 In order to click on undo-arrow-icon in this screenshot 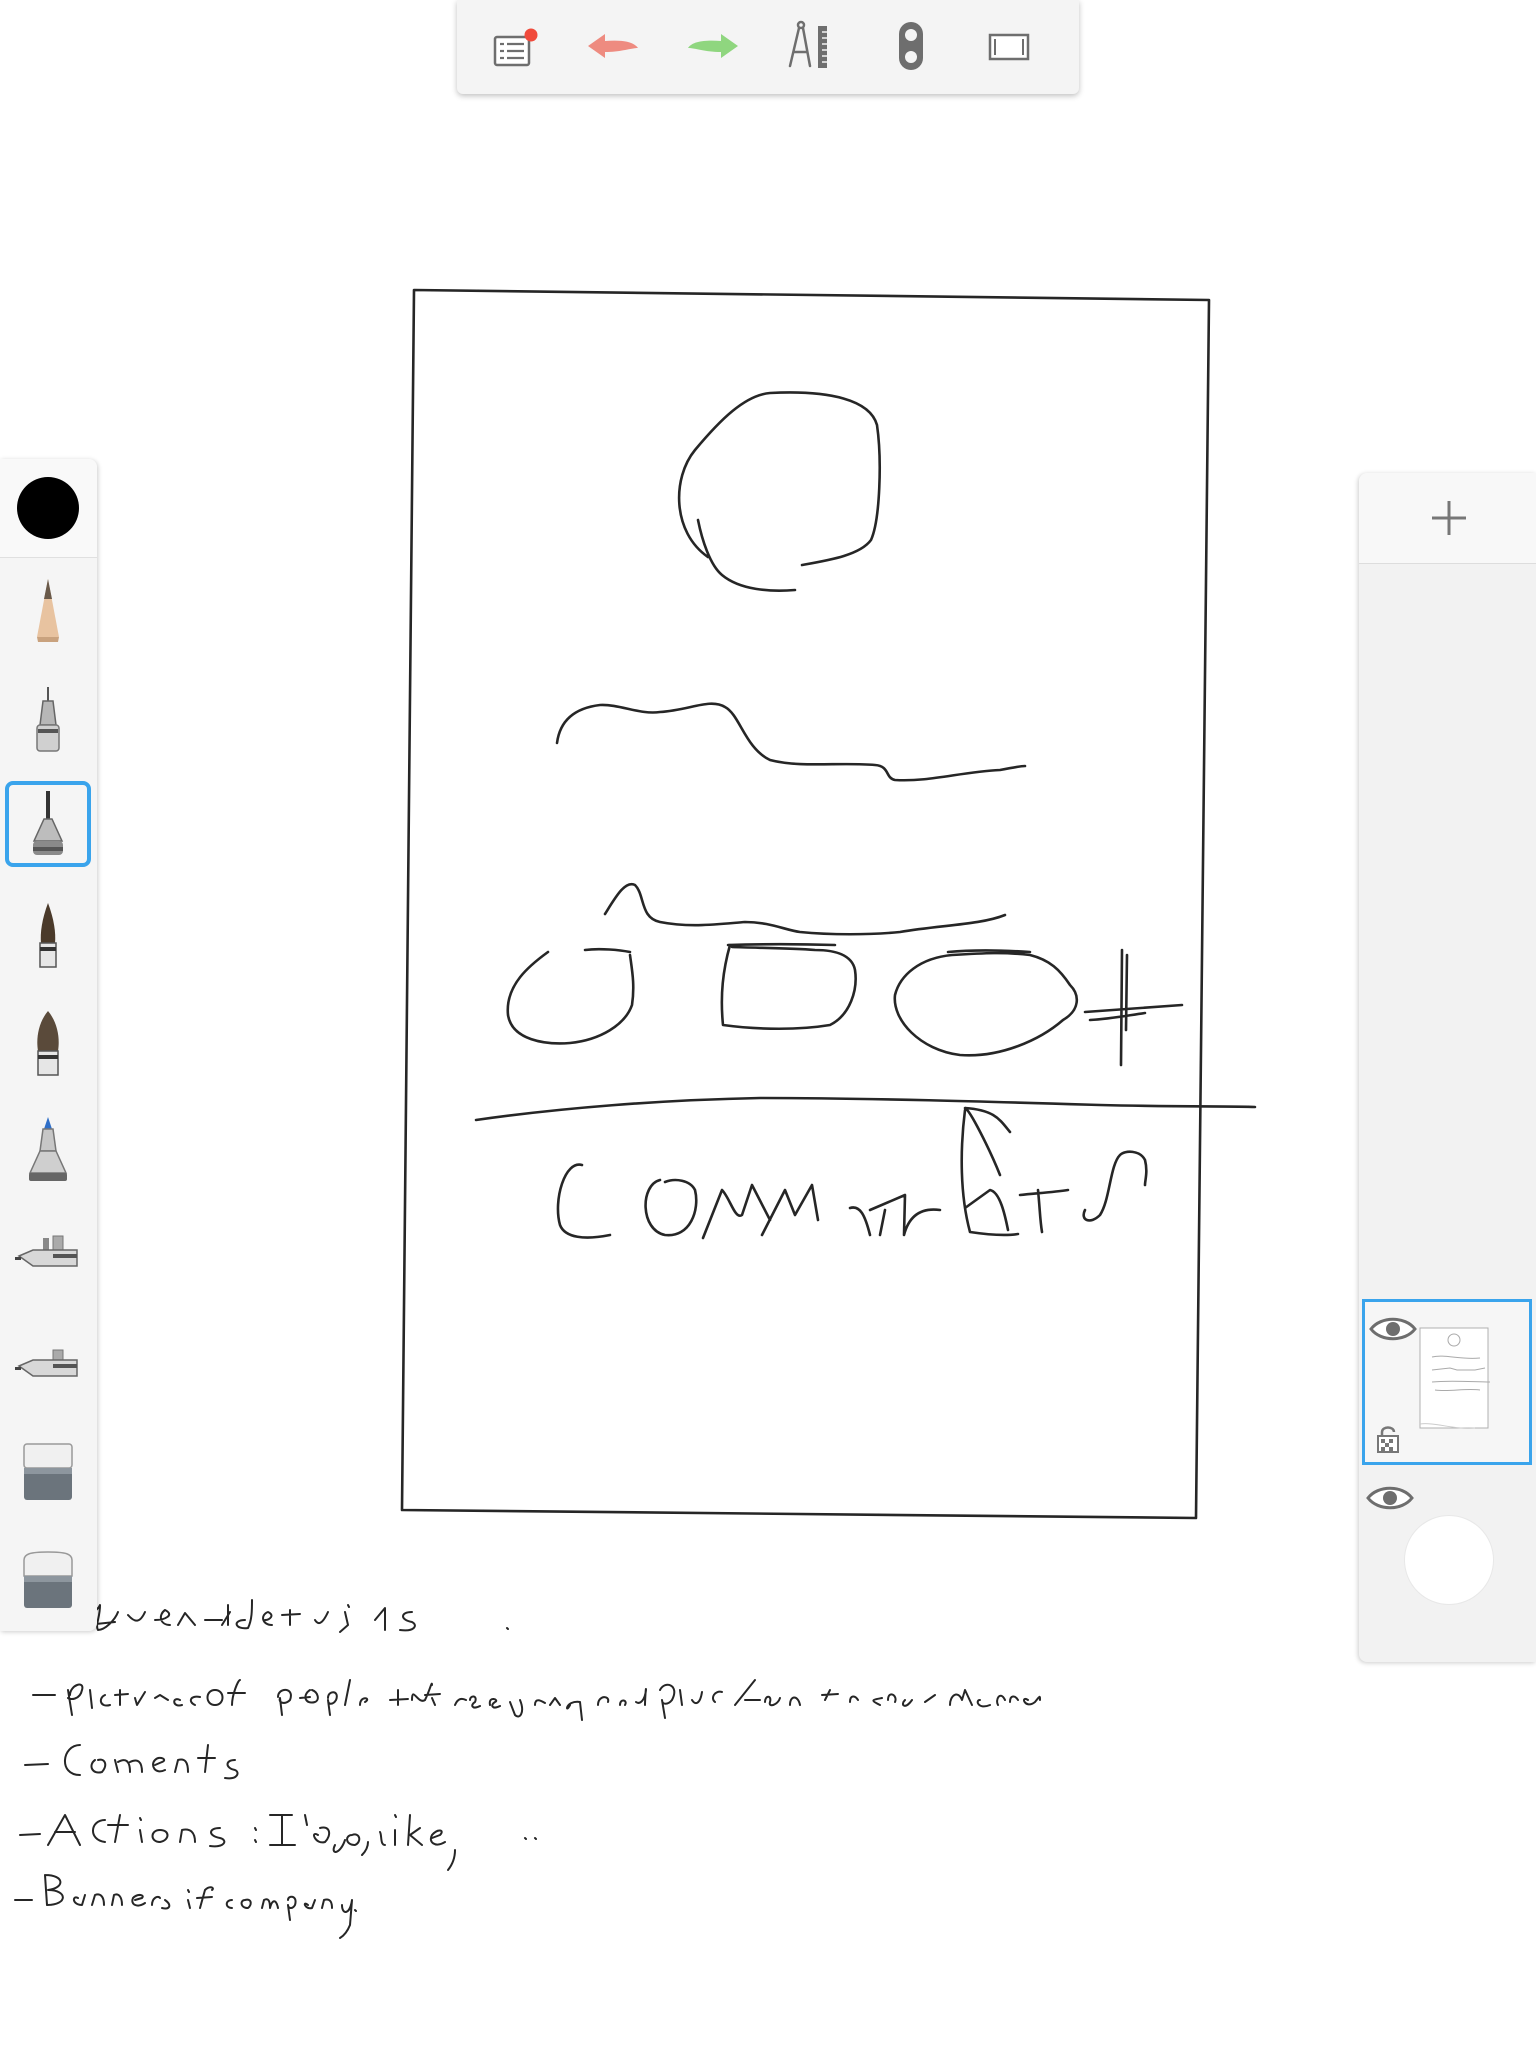, I will do `click(613, 46)`.